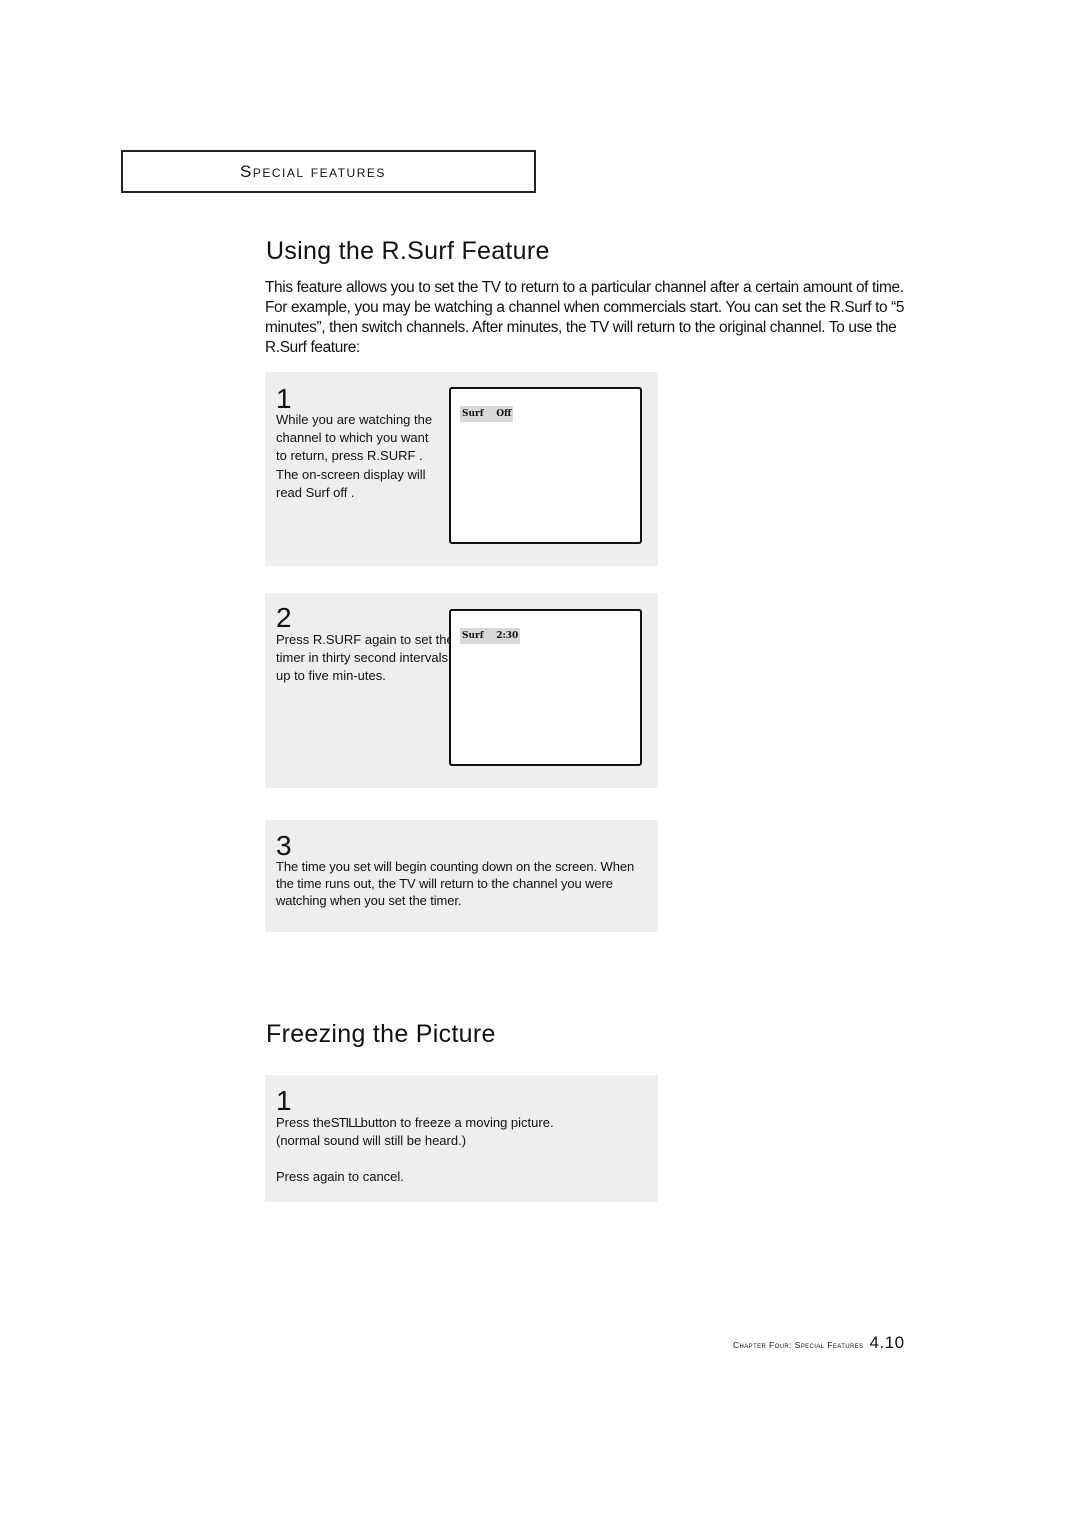 Image resolution: width=1080 pixels, height=1528 pixels. What do you see at coordinates (887, 1342) in the screenshot?
I see `page-number: 4.10` at bounding box center [887, 1342].